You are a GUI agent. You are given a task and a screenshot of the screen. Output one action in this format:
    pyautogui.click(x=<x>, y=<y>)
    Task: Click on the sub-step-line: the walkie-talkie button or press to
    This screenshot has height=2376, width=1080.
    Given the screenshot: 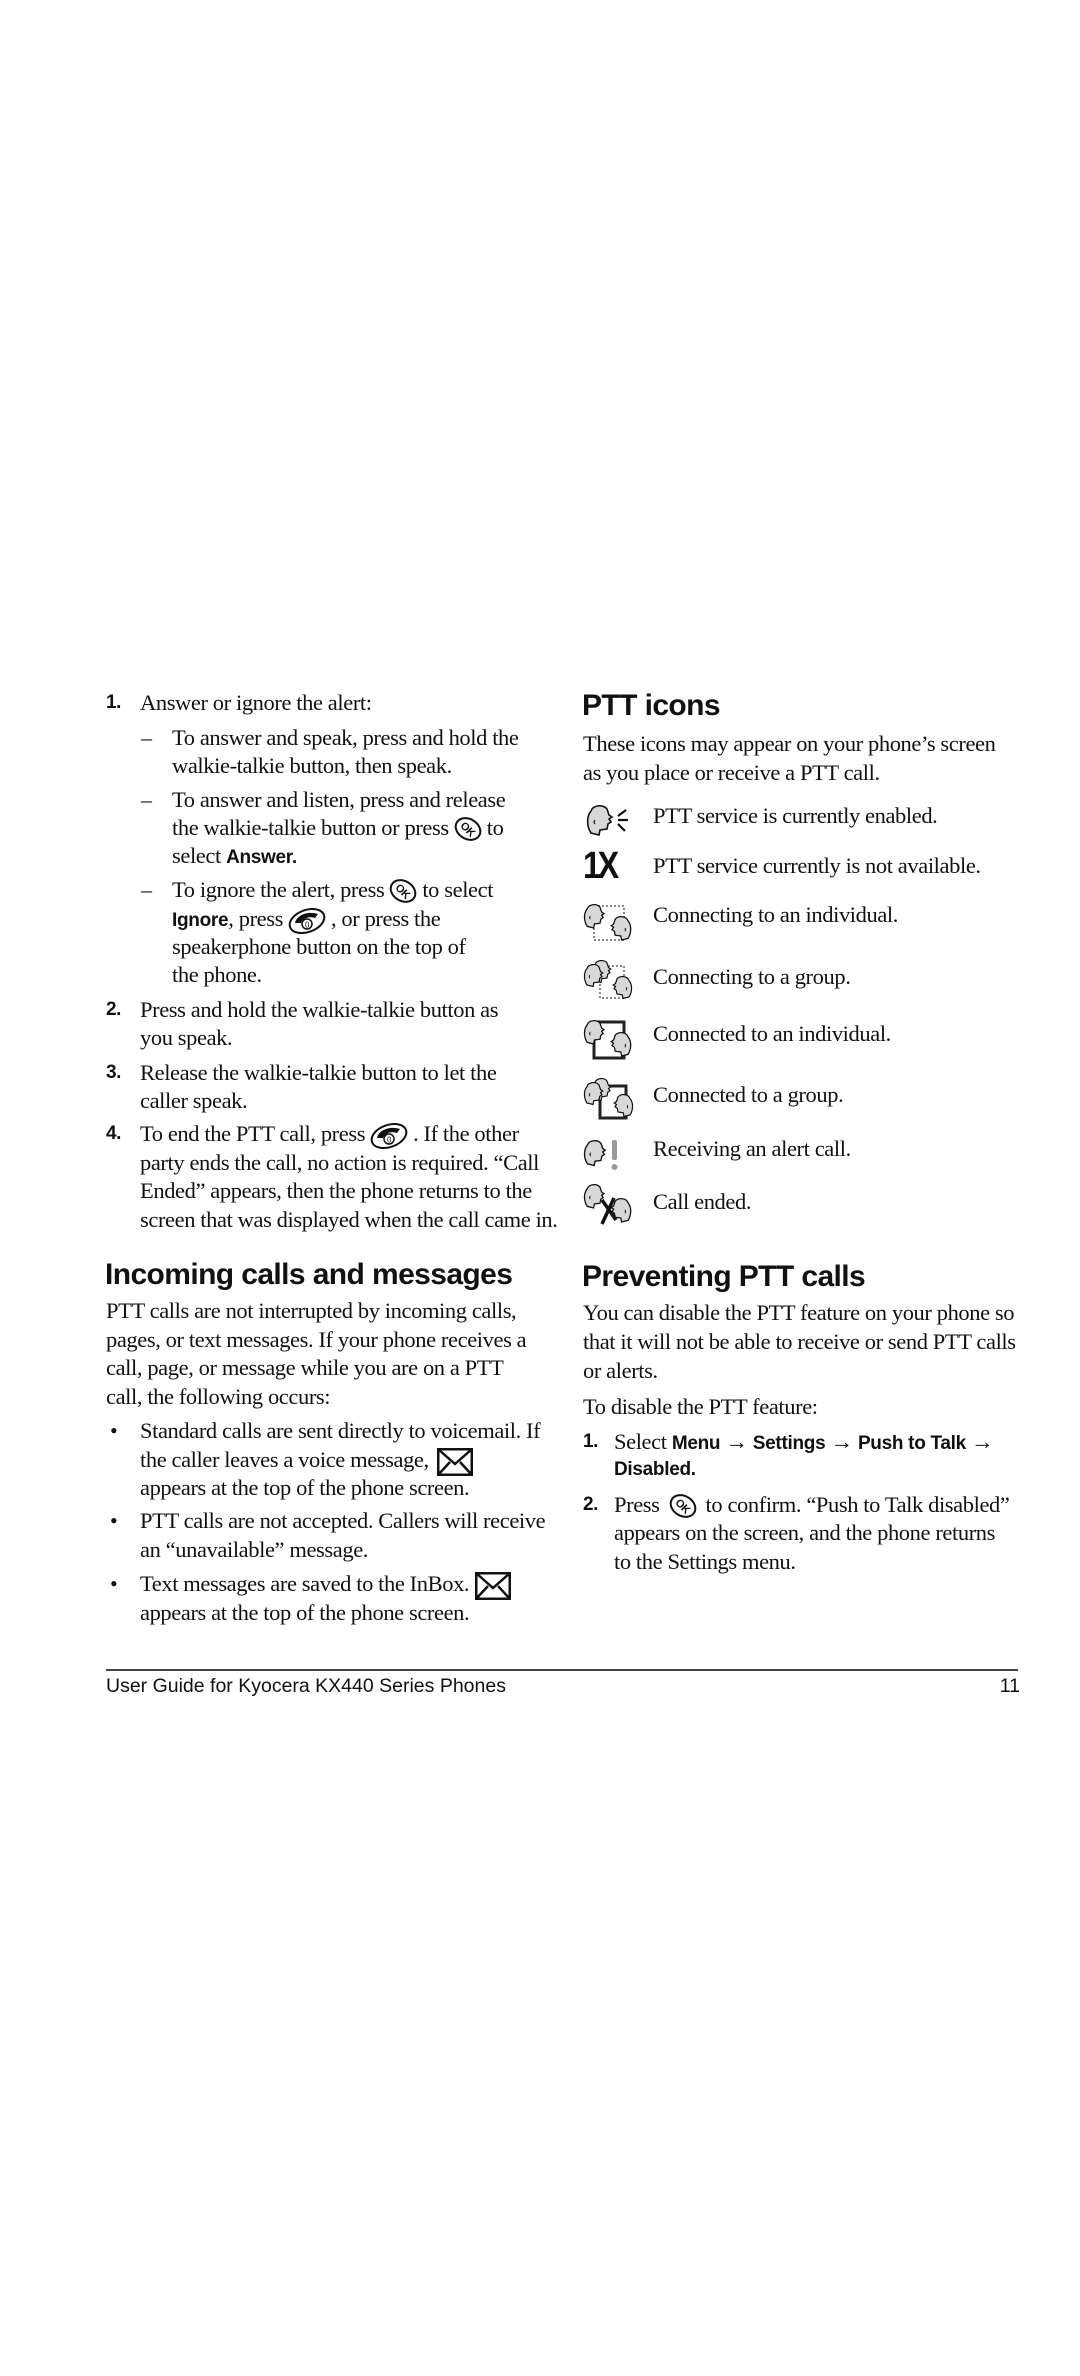 What is the action you would take?
    pyautogui.click(x=338, y=828)
    